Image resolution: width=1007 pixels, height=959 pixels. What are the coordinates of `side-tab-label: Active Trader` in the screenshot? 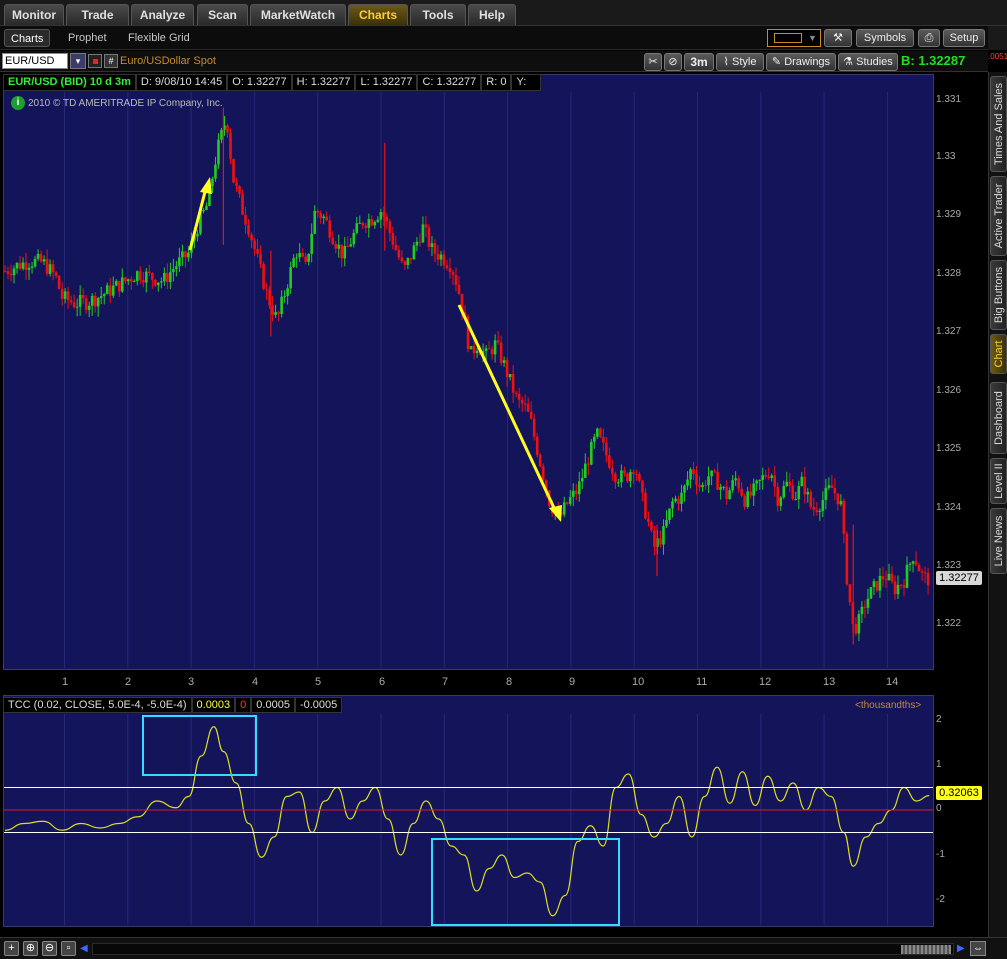 It's located at (998, 216).